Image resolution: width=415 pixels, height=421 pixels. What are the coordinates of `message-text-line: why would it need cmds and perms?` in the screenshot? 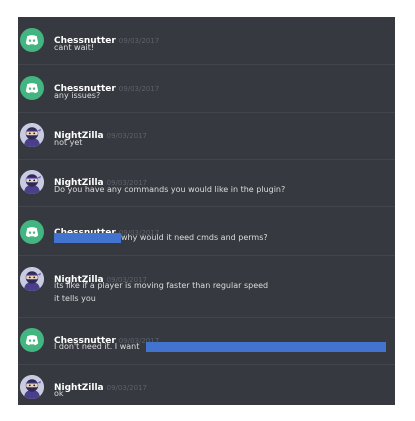 It's located at (161, 238).